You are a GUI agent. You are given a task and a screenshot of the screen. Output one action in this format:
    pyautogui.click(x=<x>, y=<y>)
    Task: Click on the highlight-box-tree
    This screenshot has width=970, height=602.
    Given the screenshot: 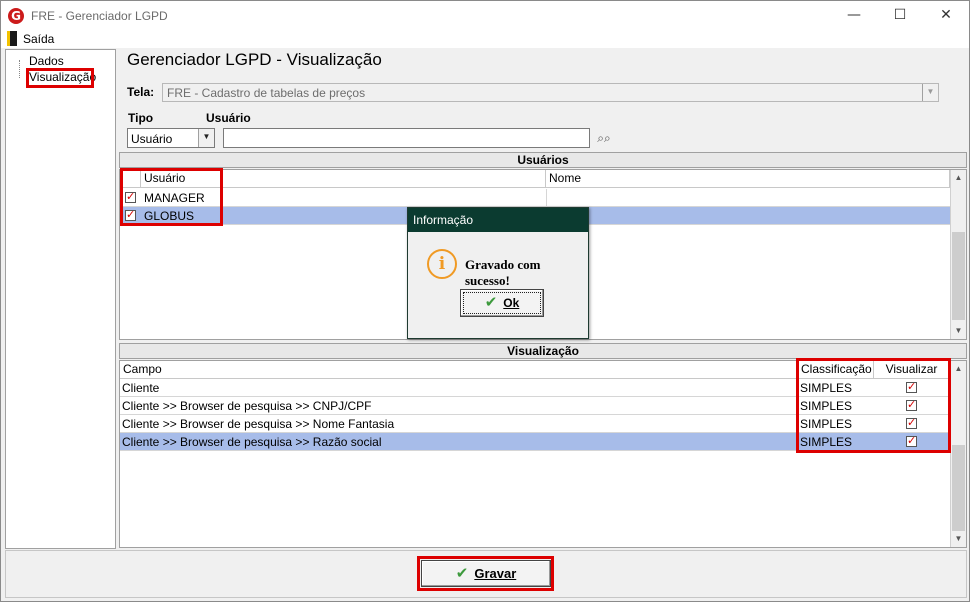 What is the action you would take?
    pyautogui.click(x=60, y=78)
    